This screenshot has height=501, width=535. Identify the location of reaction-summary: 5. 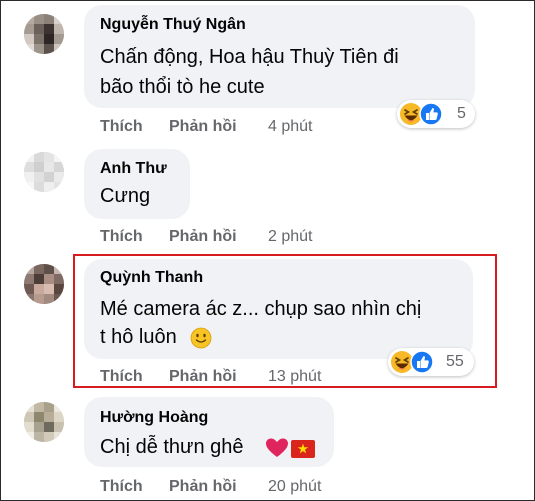
(436, 114).